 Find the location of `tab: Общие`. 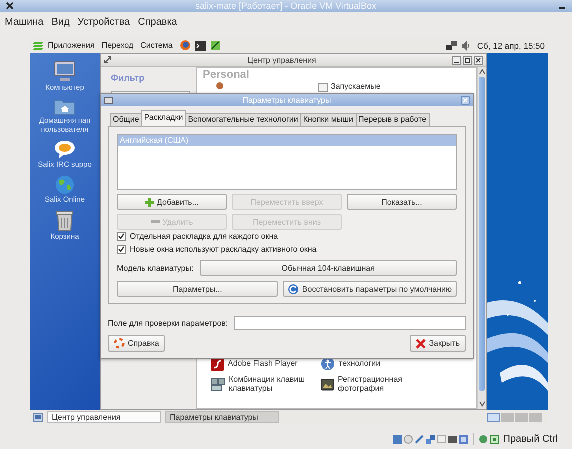

tab: Общие is located at coordinates (126, 119).